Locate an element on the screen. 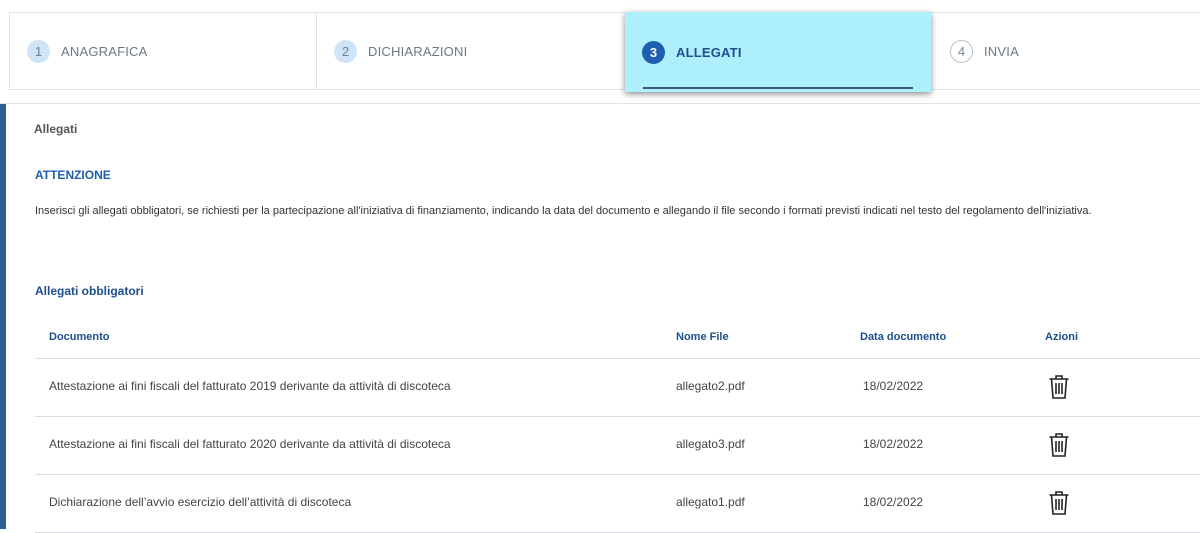 The image size is (1200, 533). active-step-indicator is located at coordinates (778, 88).